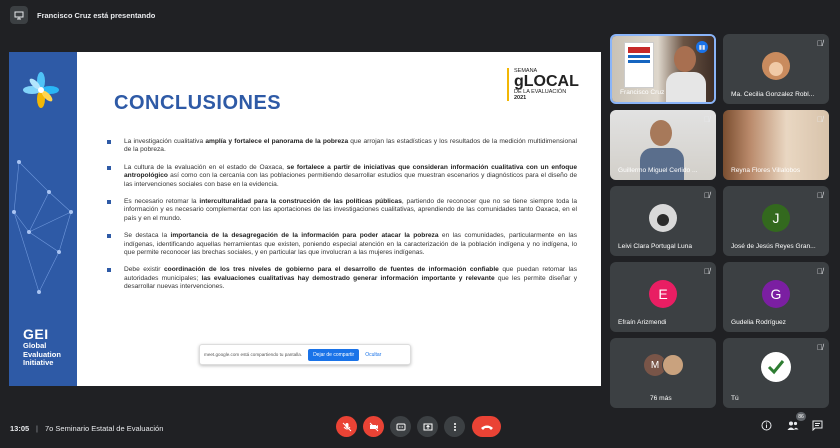 This screenshot has width=840, height=448. Describe the element at coordinates (661, 398) in the screenshot. I see `more-participants-label: 76 más` at that location.